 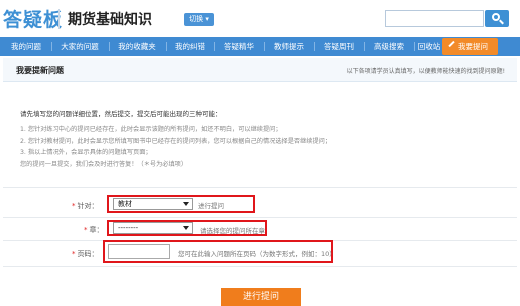 I want to click on section-note: 以下各项请学员认真填写，以便教师能快速的找到提问原题!, so click(x=425, y=71).